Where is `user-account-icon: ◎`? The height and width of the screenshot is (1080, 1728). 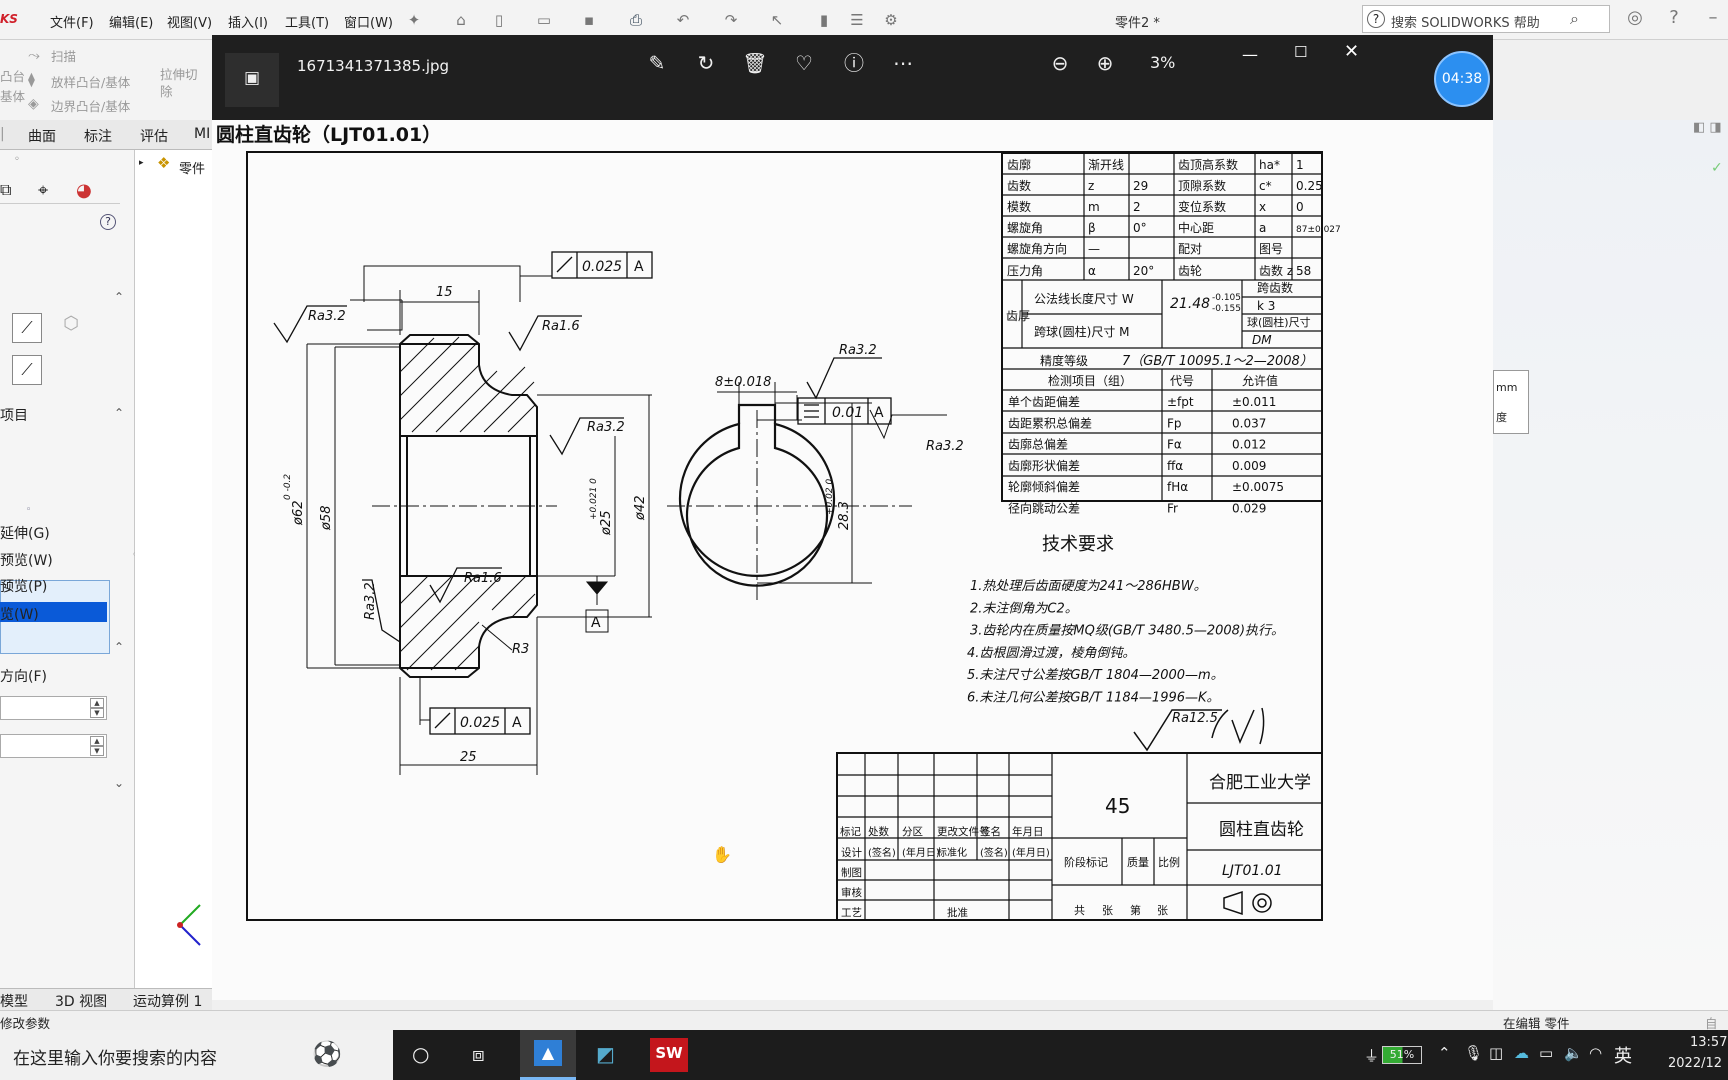
user-account-icon: ◎ is located at coordinates (1635, 18).